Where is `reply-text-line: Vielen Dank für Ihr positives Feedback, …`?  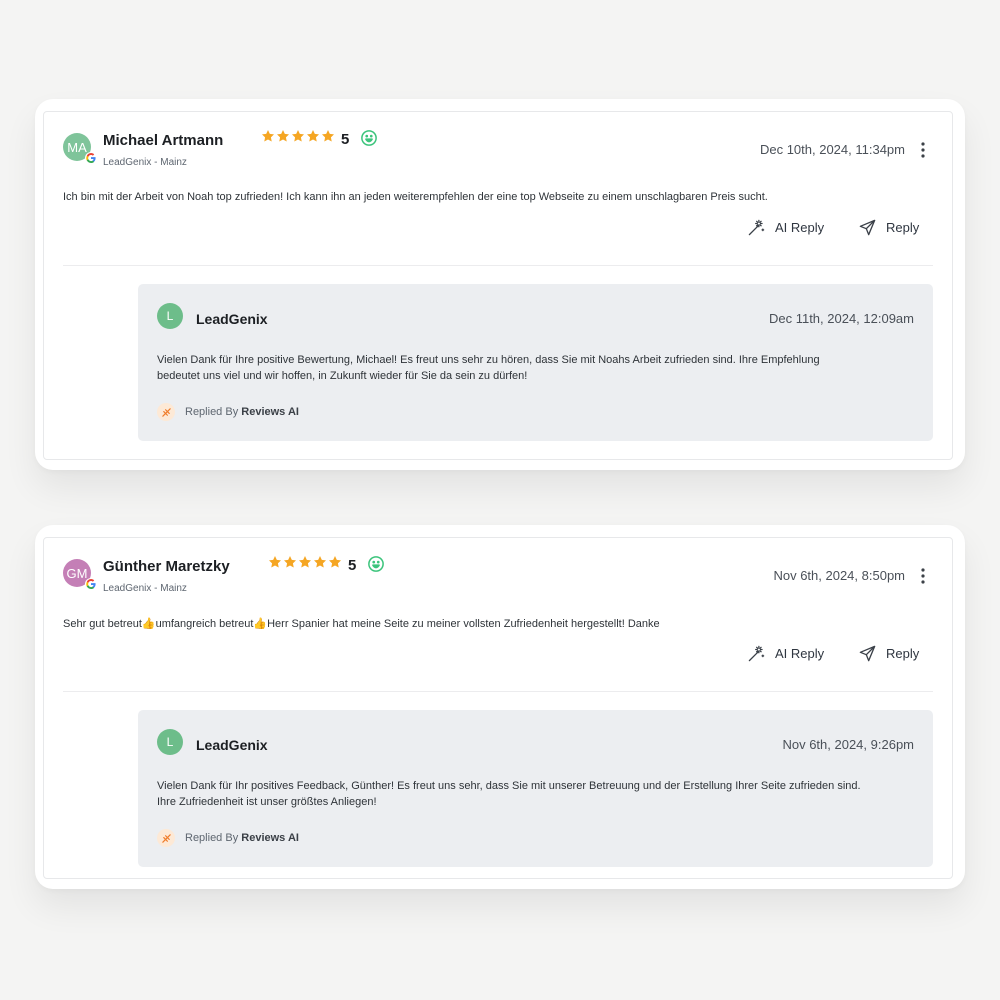
reply-text-line: Vielen Dank für Ihr positives Feedback, … is located at coordinates (509, 786).